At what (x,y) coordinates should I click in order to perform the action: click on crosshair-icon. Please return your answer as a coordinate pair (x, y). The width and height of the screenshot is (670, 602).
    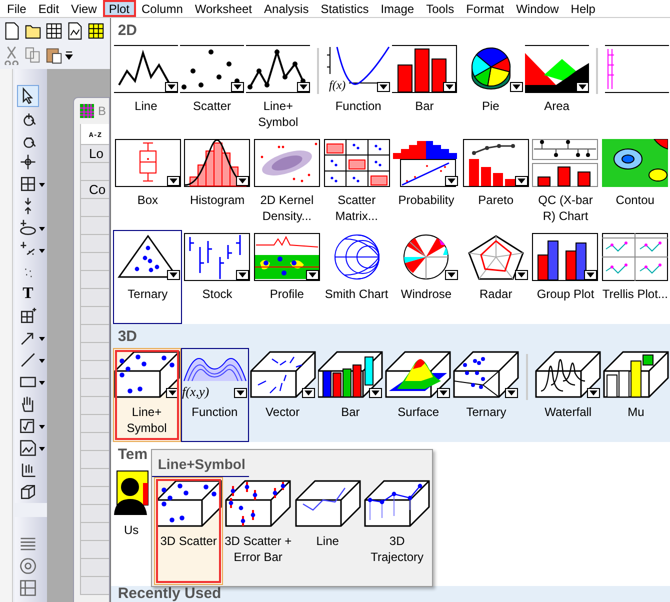
    Looking at the image, I should click on (28, 162).